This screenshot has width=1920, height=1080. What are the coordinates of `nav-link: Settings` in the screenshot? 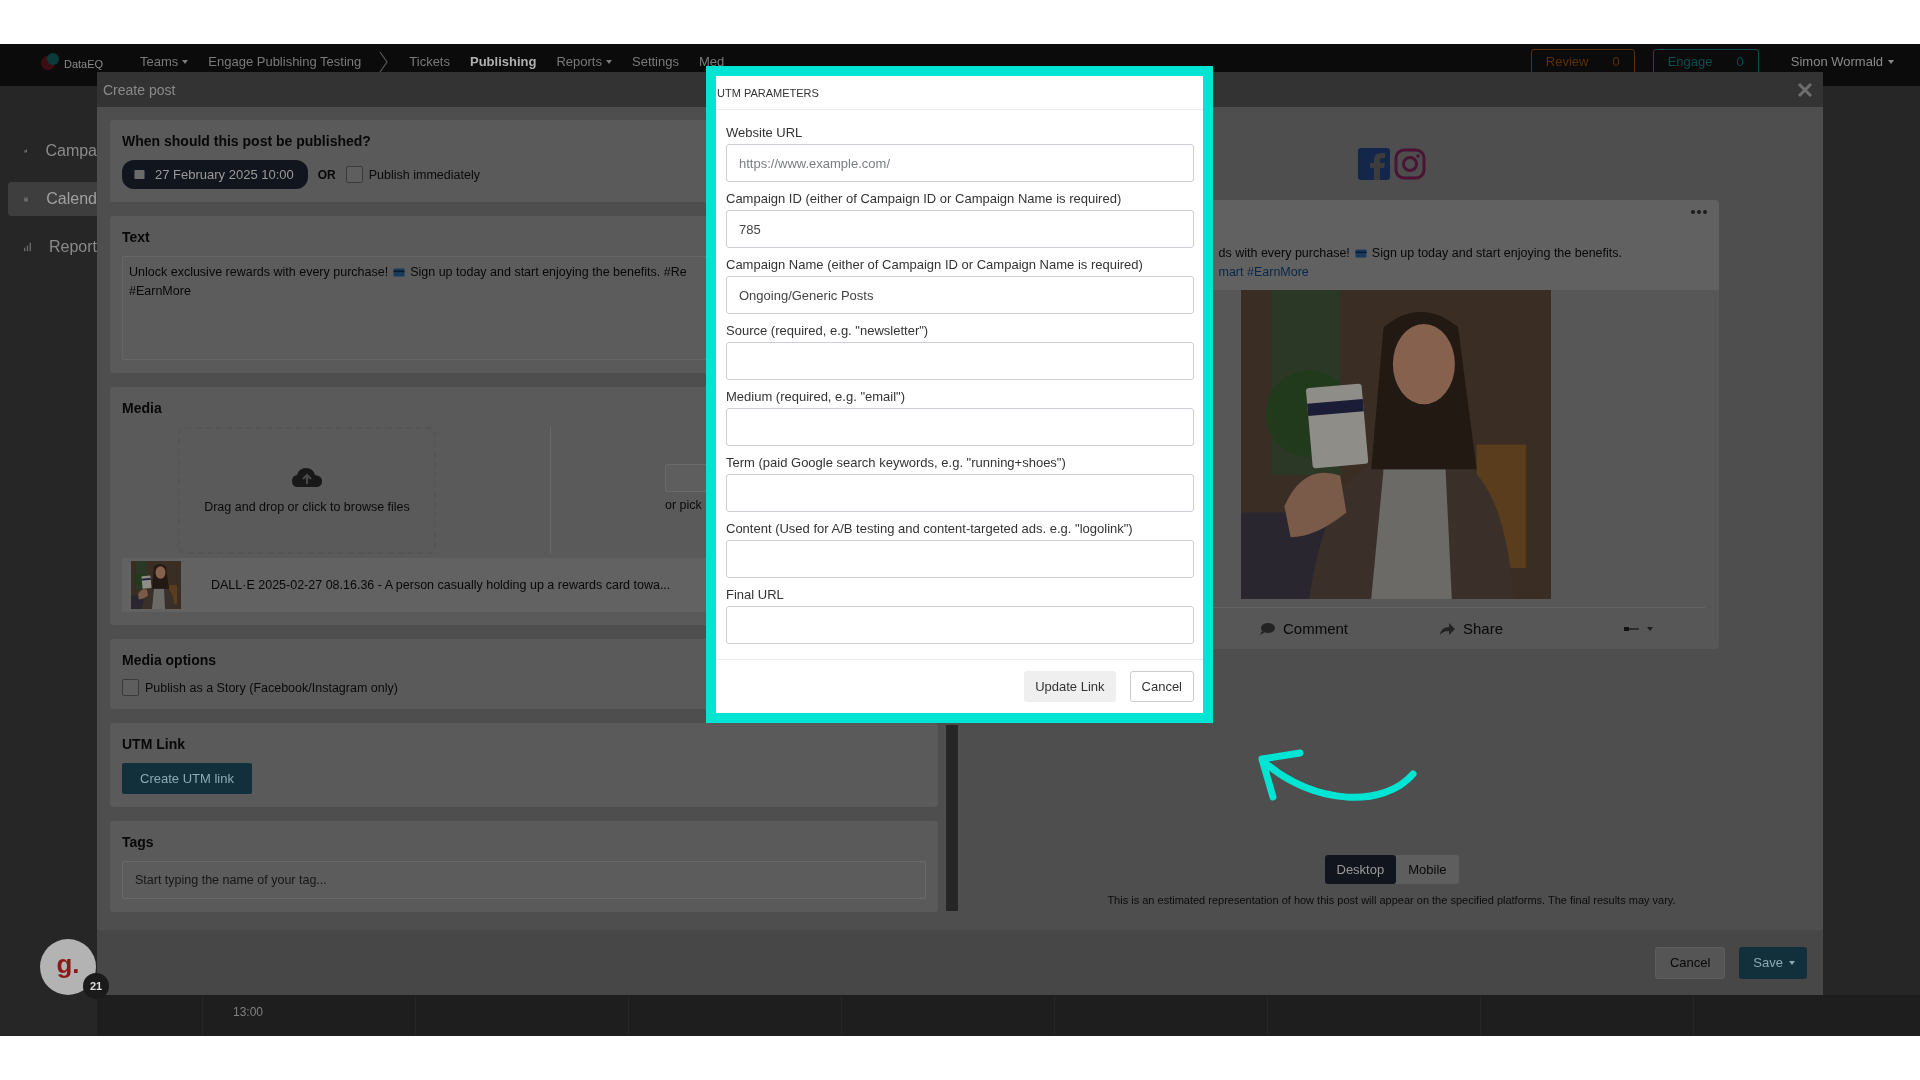 It's located at (655, 60).